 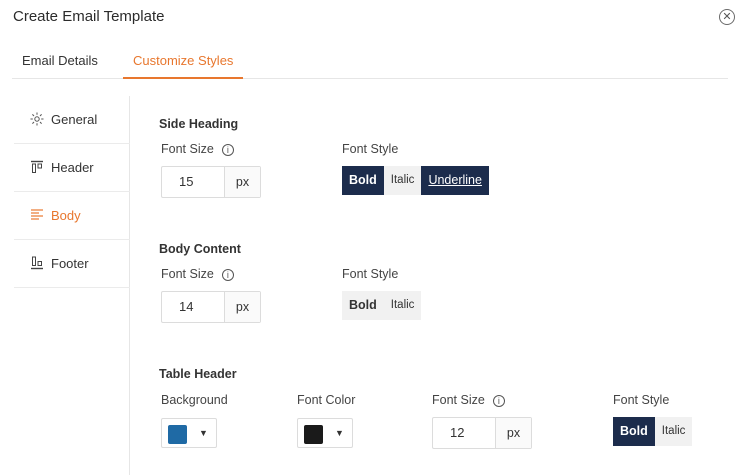 What do you see at coordinates (464, 433) in the screenshot?
I see `font-size-value: 12` at bounding box center [464, 433].